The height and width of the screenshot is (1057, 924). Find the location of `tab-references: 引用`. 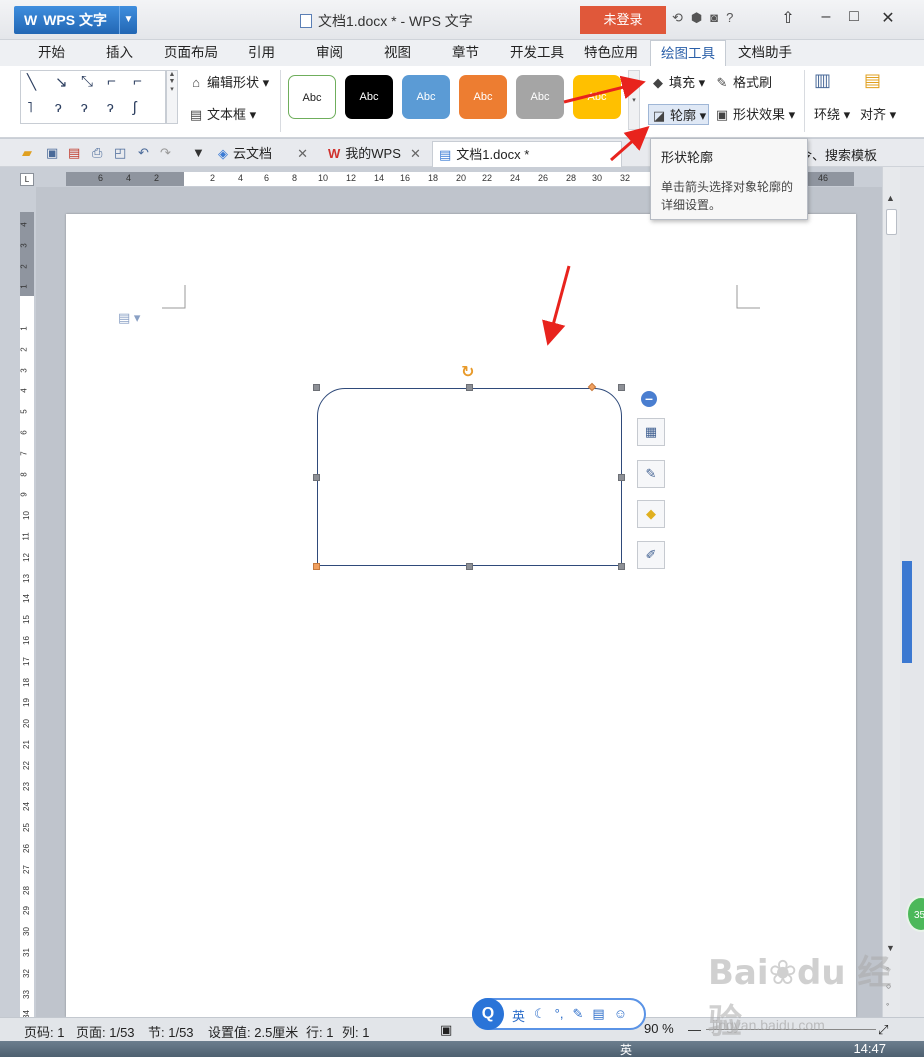

tab-references: 引用 is located at coordinates (261, 53).